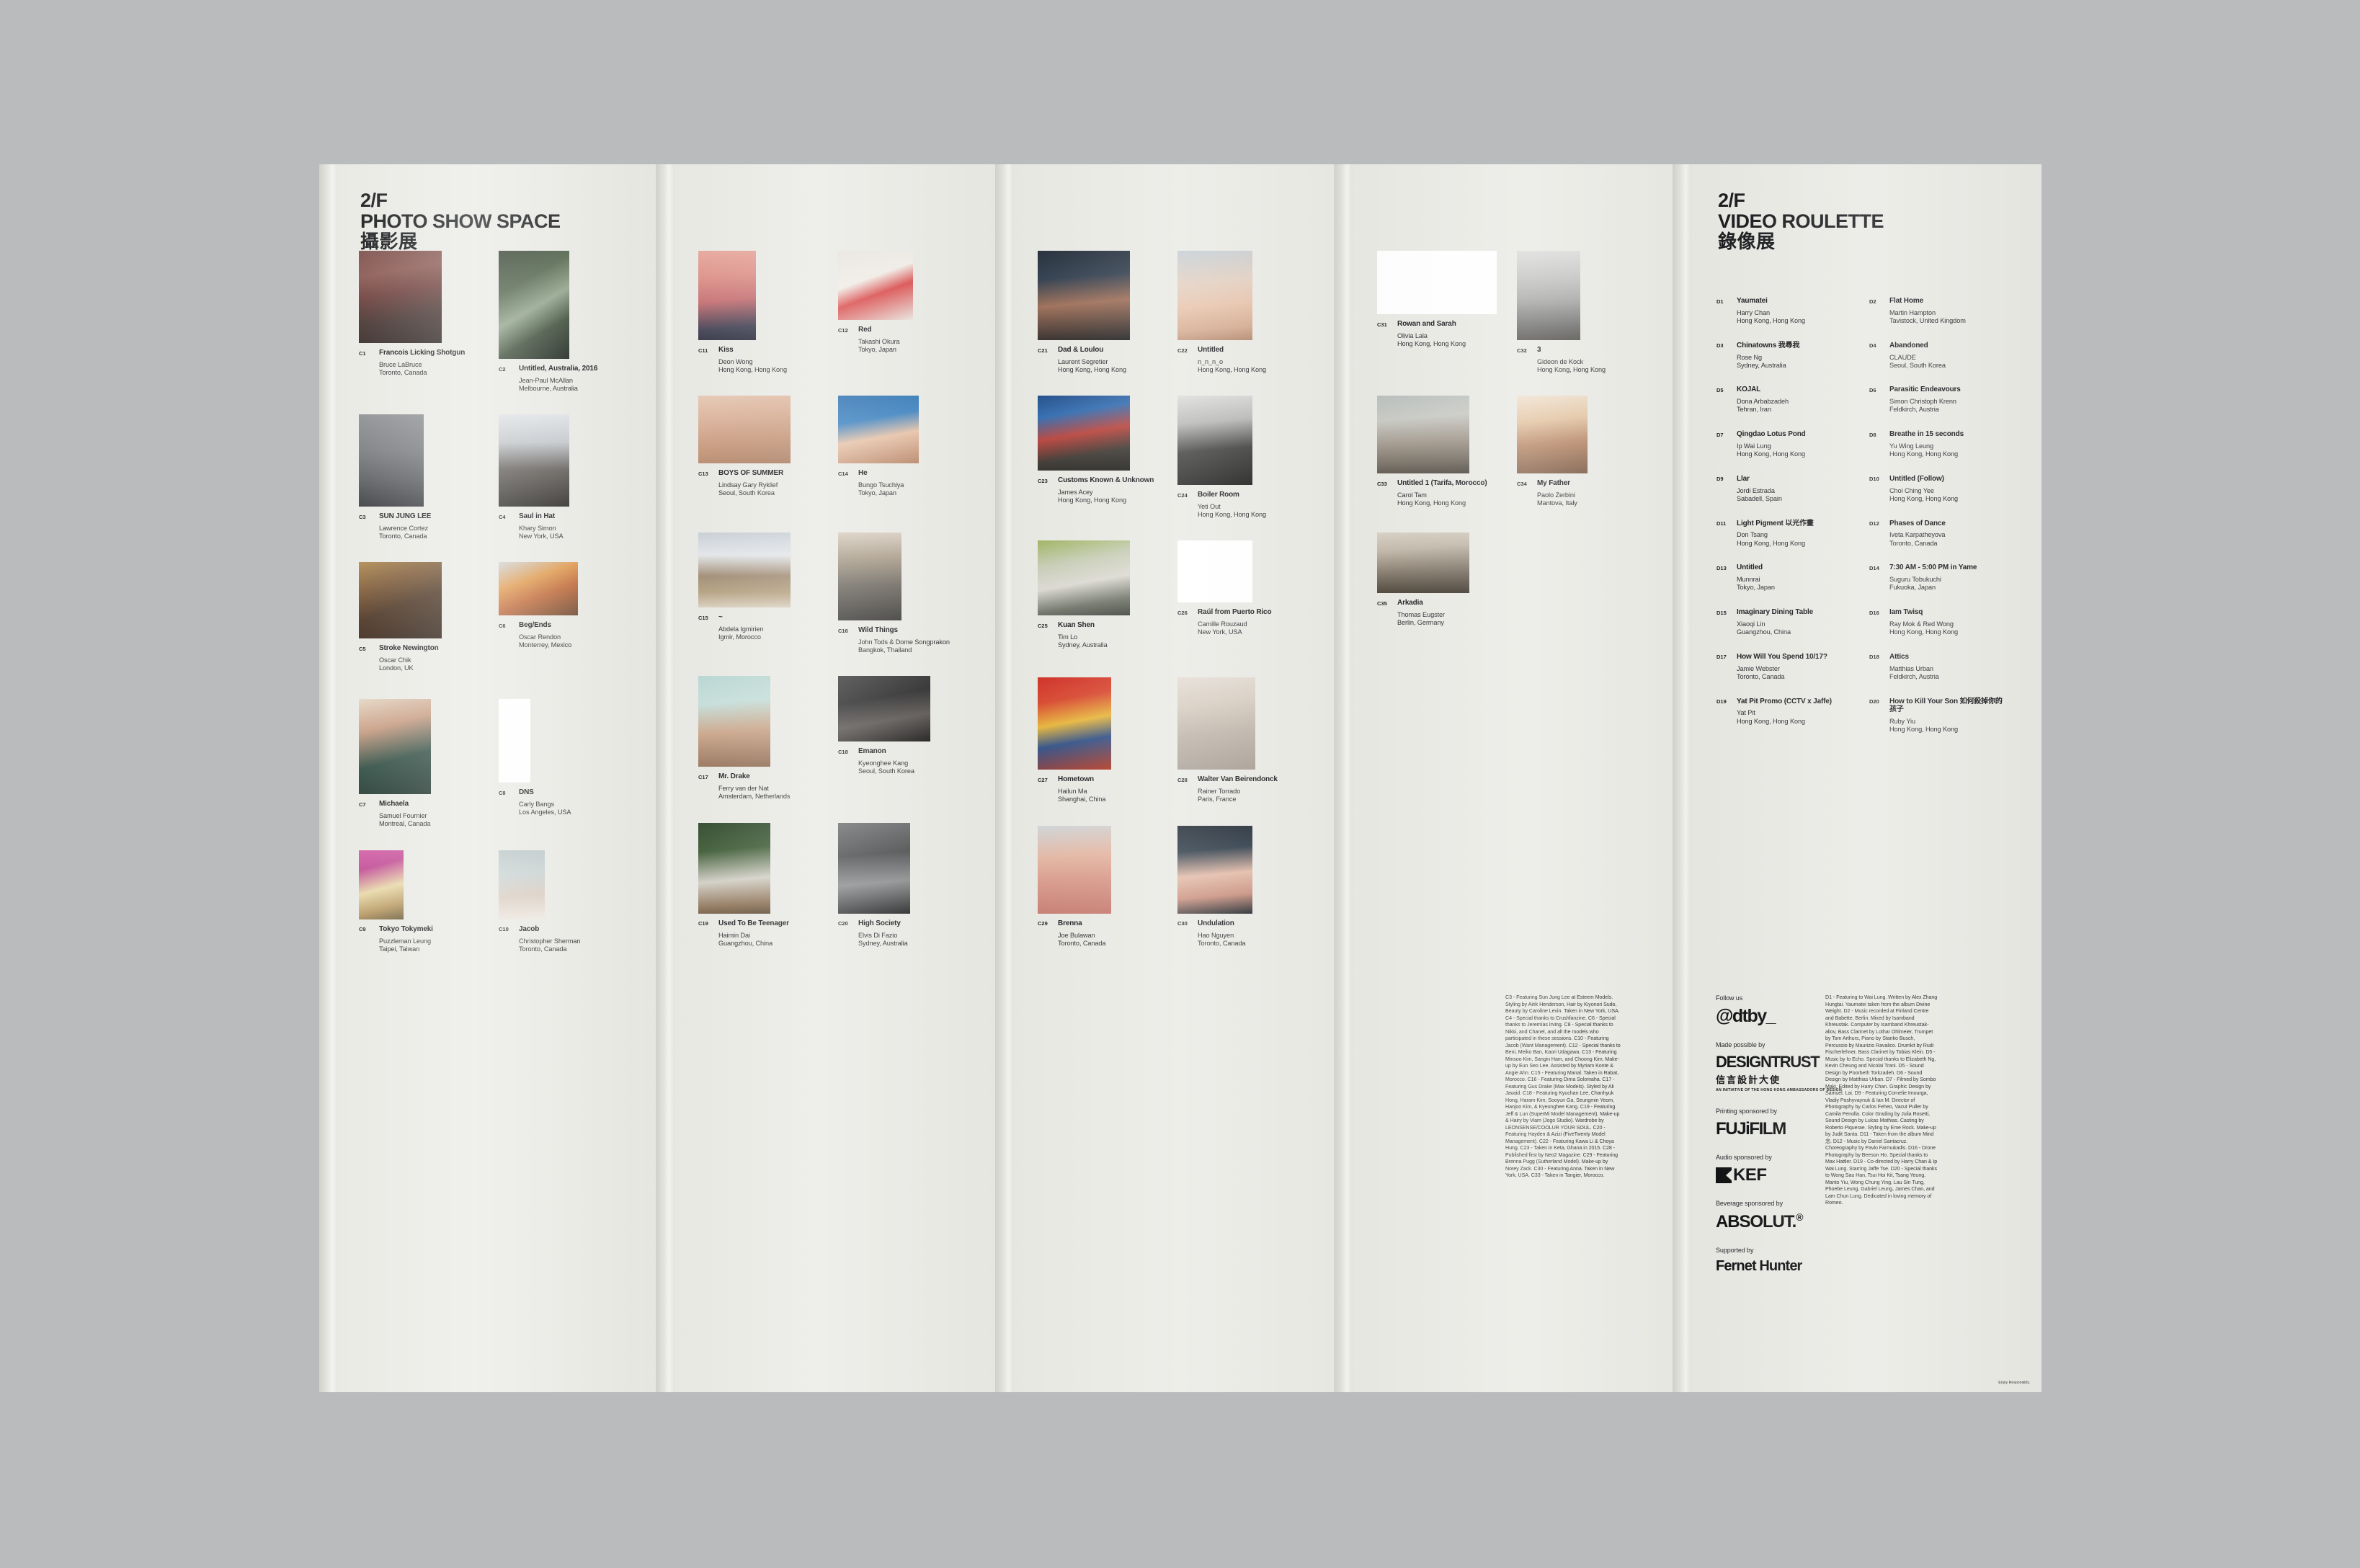  What do you see at coordinates (1937, 356) in the screenshot?
I see `video-work-item: D4 Abandoned CLAUDE Seoul, South Korea` at bounding box center [1937, 356].